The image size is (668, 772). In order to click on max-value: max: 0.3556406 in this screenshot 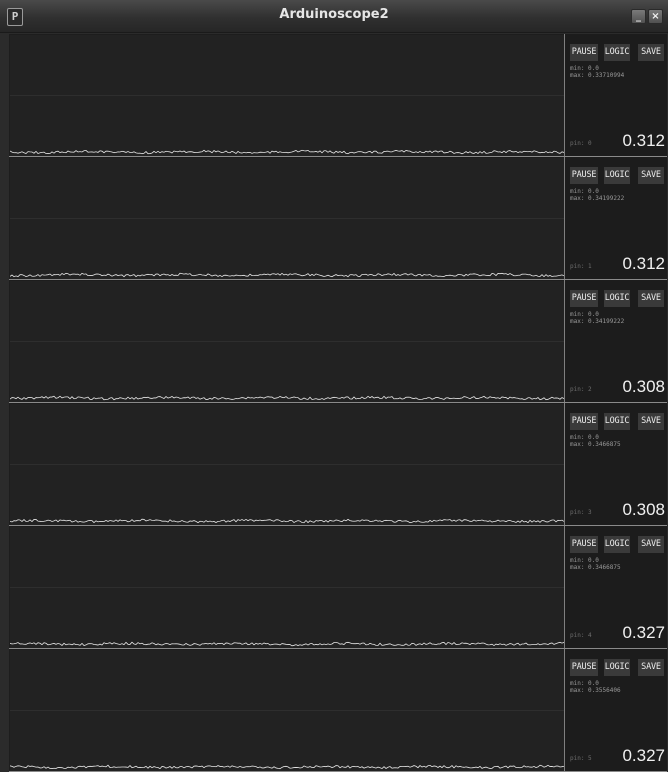, I will do `click(595, 690)`.